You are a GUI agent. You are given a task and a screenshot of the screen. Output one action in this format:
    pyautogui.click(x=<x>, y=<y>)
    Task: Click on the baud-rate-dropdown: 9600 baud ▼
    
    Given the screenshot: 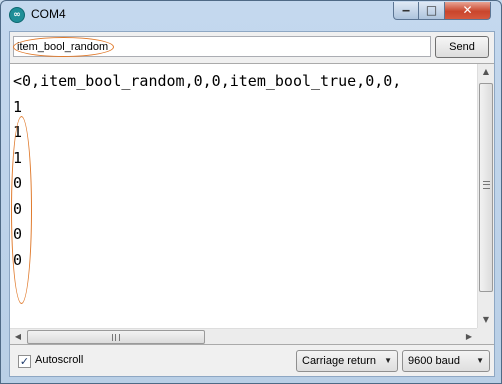 What is the action you would take?
    pyautogui.click(x=446, y=361)
    